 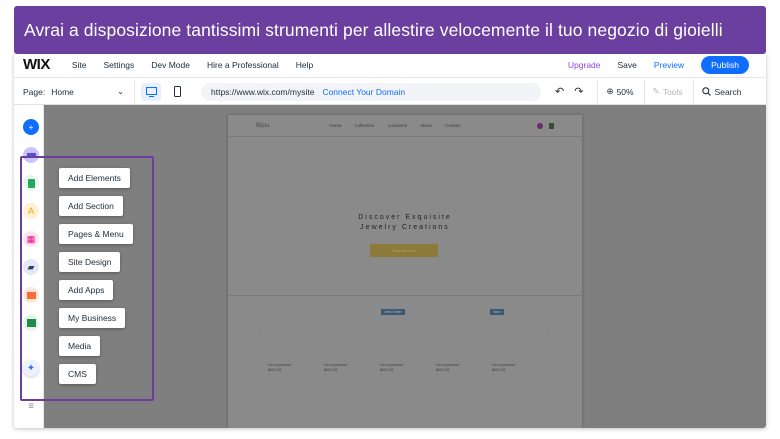 I want to click on wix-logo: WIX, so click(x=36, y=64).